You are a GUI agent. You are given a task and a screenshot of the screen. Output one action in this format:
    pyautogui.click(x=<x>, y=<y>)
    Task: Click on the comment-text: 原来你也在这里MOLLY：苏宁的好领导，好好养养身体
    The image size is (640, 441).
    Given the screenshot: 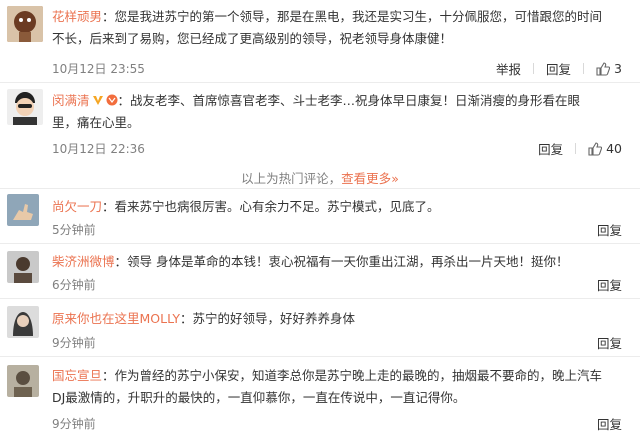 What is the action you would take?
    pyautogui.click(x=204, y=318)
    